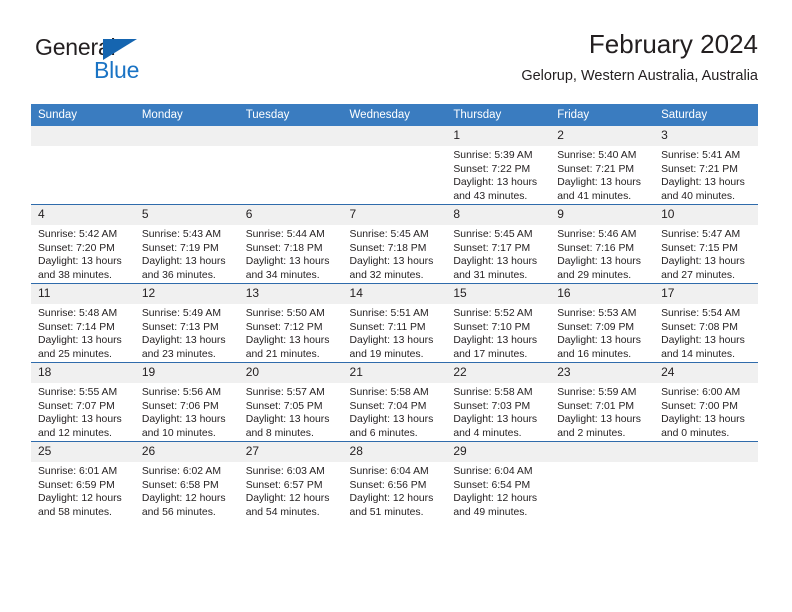 Image resolution: width=792 pixels, height=612 pixels. I want to click on daylight-text: Daylight: 13 hours and 10 minutes., so click(183, 426).